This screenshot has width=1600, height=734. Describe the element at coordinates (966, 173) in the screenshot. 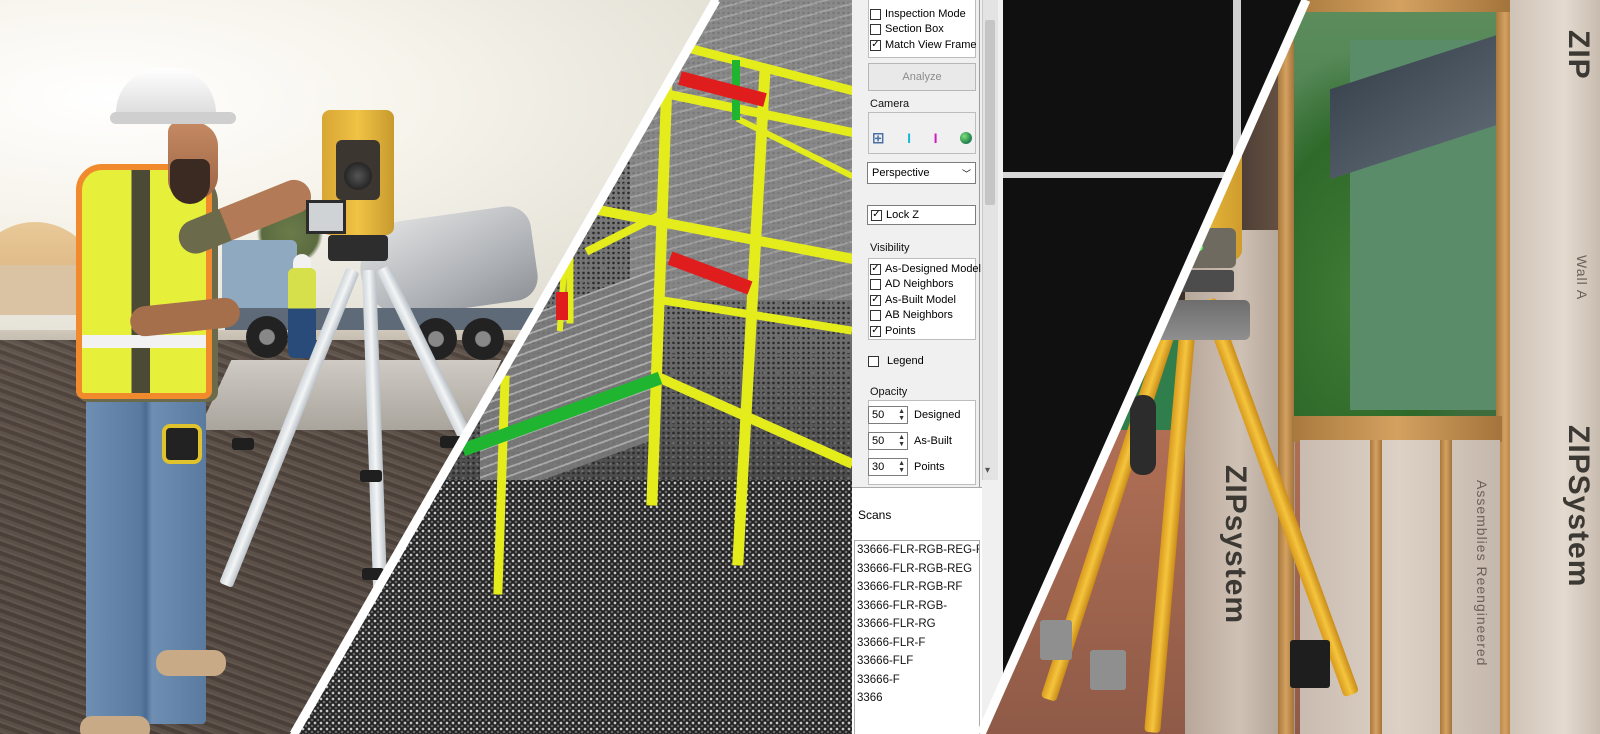

I see `chevron-down-icon: ﹀` at that location.